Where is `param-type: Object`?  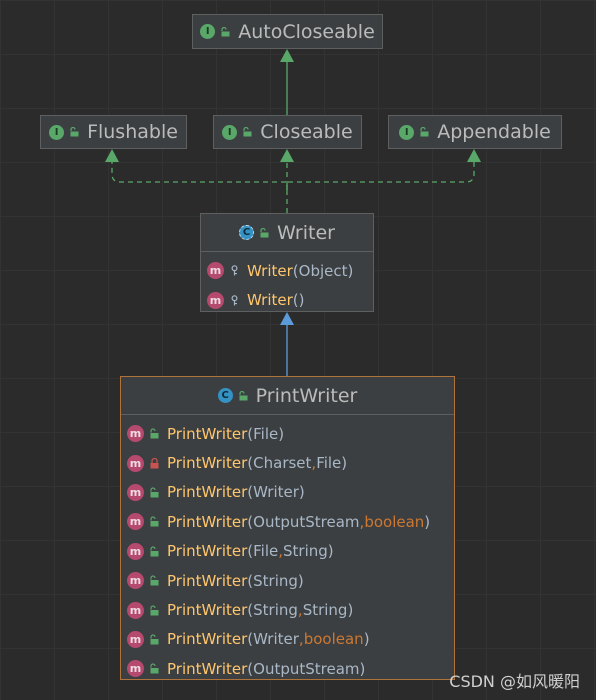 param-type: Object is located at coordinates (323, 270).